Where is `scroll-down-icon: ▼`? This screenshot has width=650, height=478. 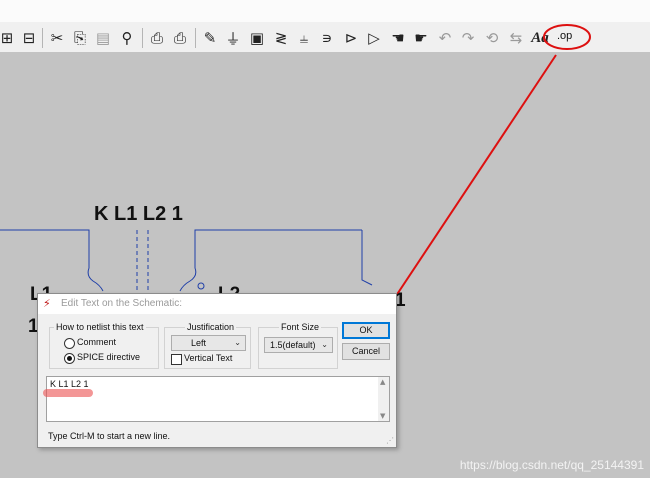
scroll-down-icon: ▼ is located at coordinates (382, 416).